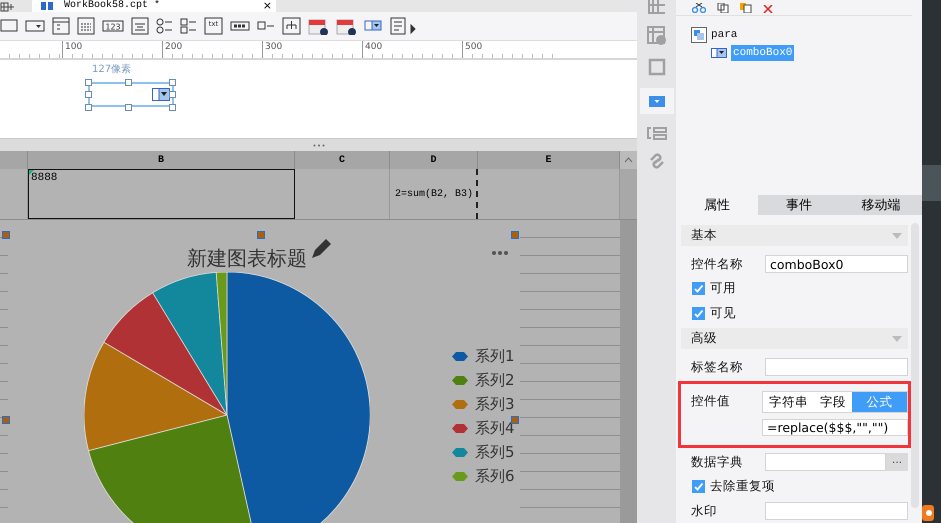  I want to click on formula-field: =replace($$$,"",""), so click(835, 427).